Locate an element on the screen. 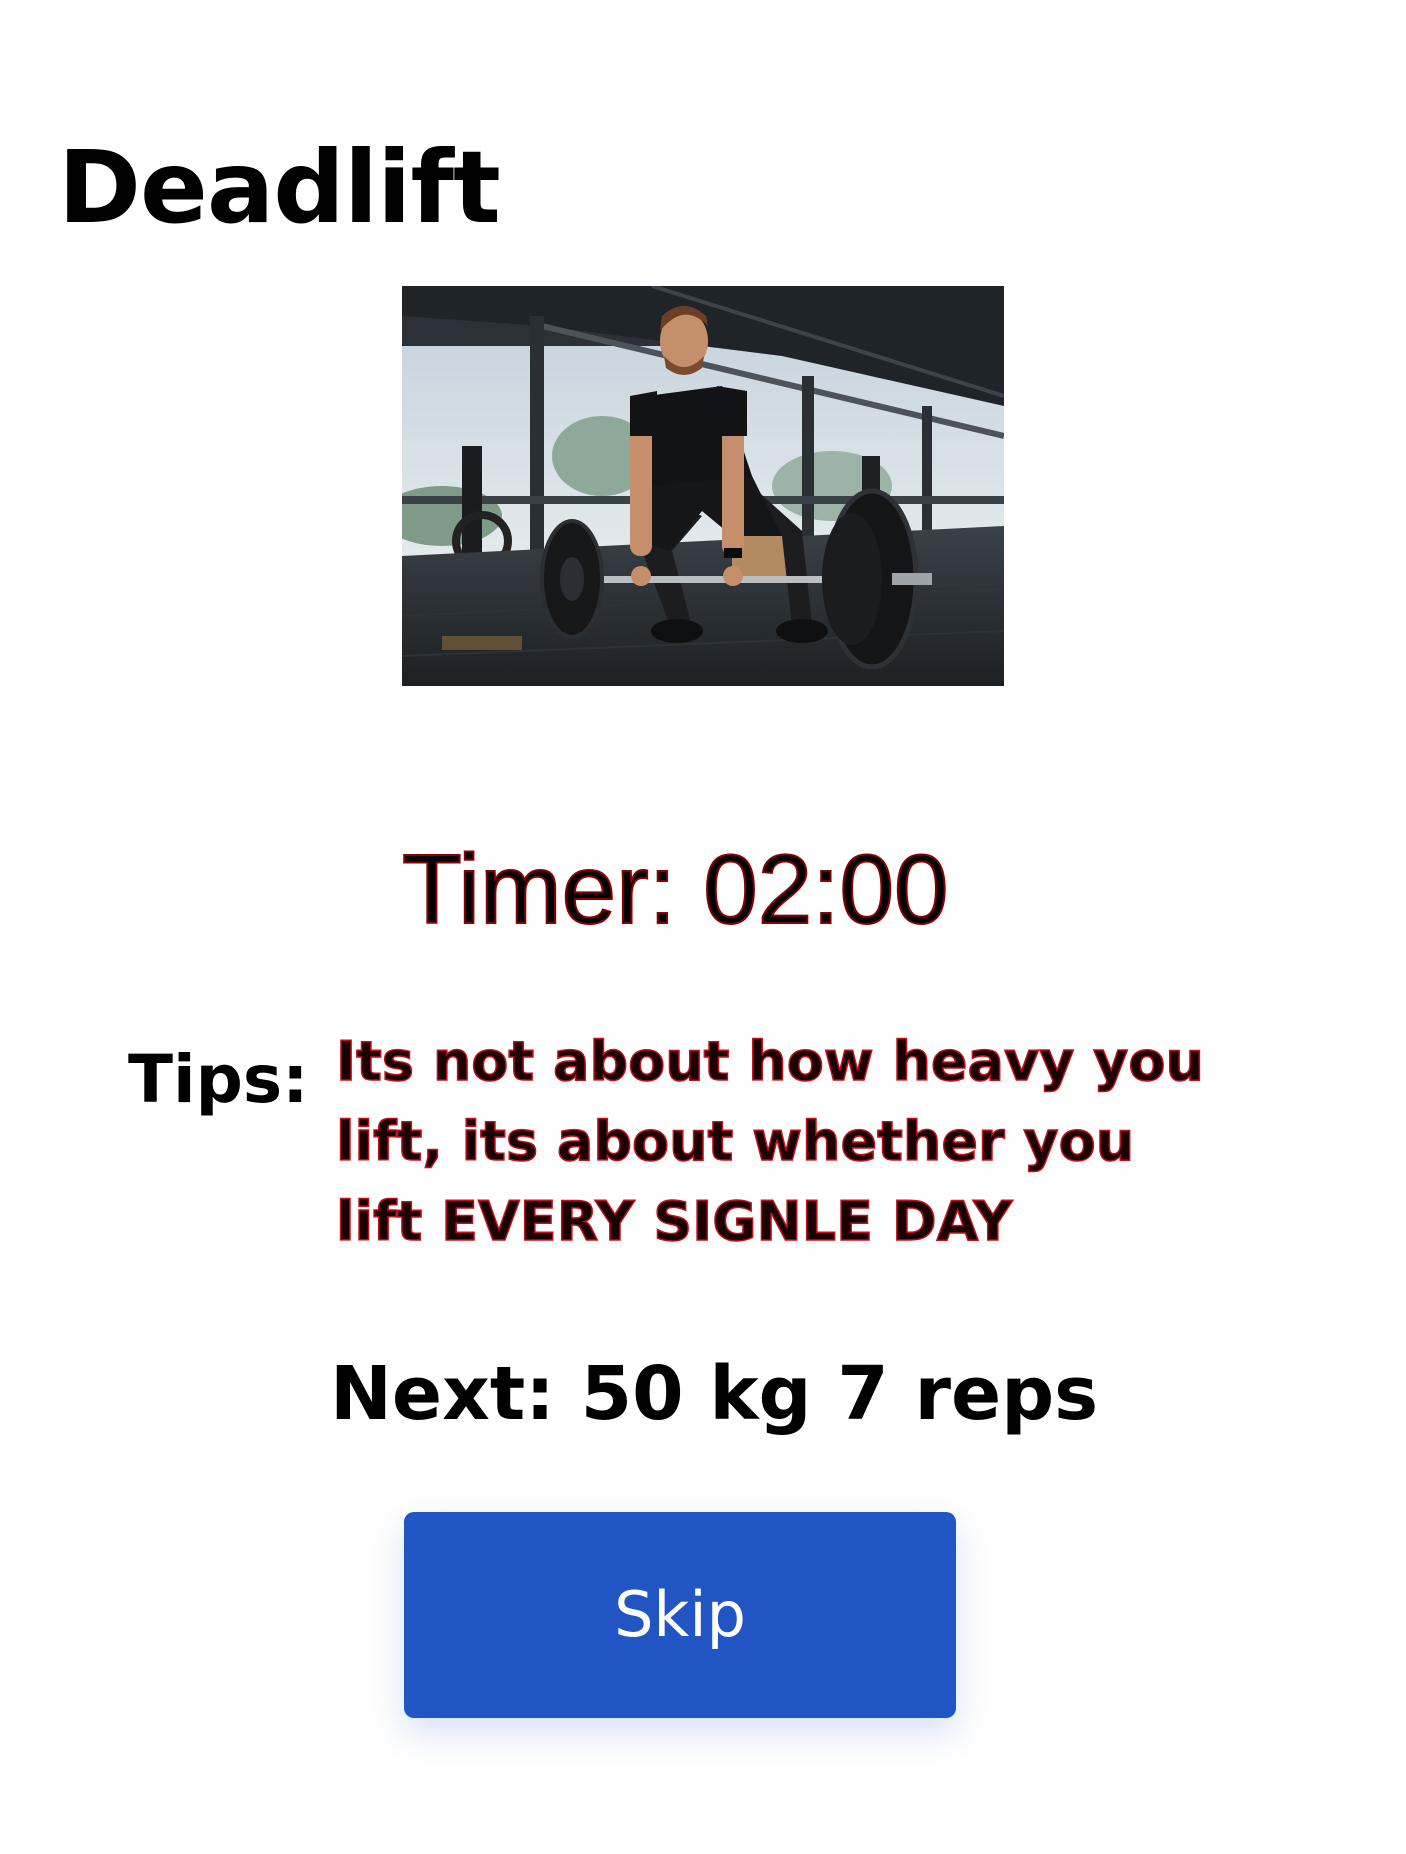 This screenshot has width=1406, height=1854. exercise-photo is located at coordinates (703, 486).